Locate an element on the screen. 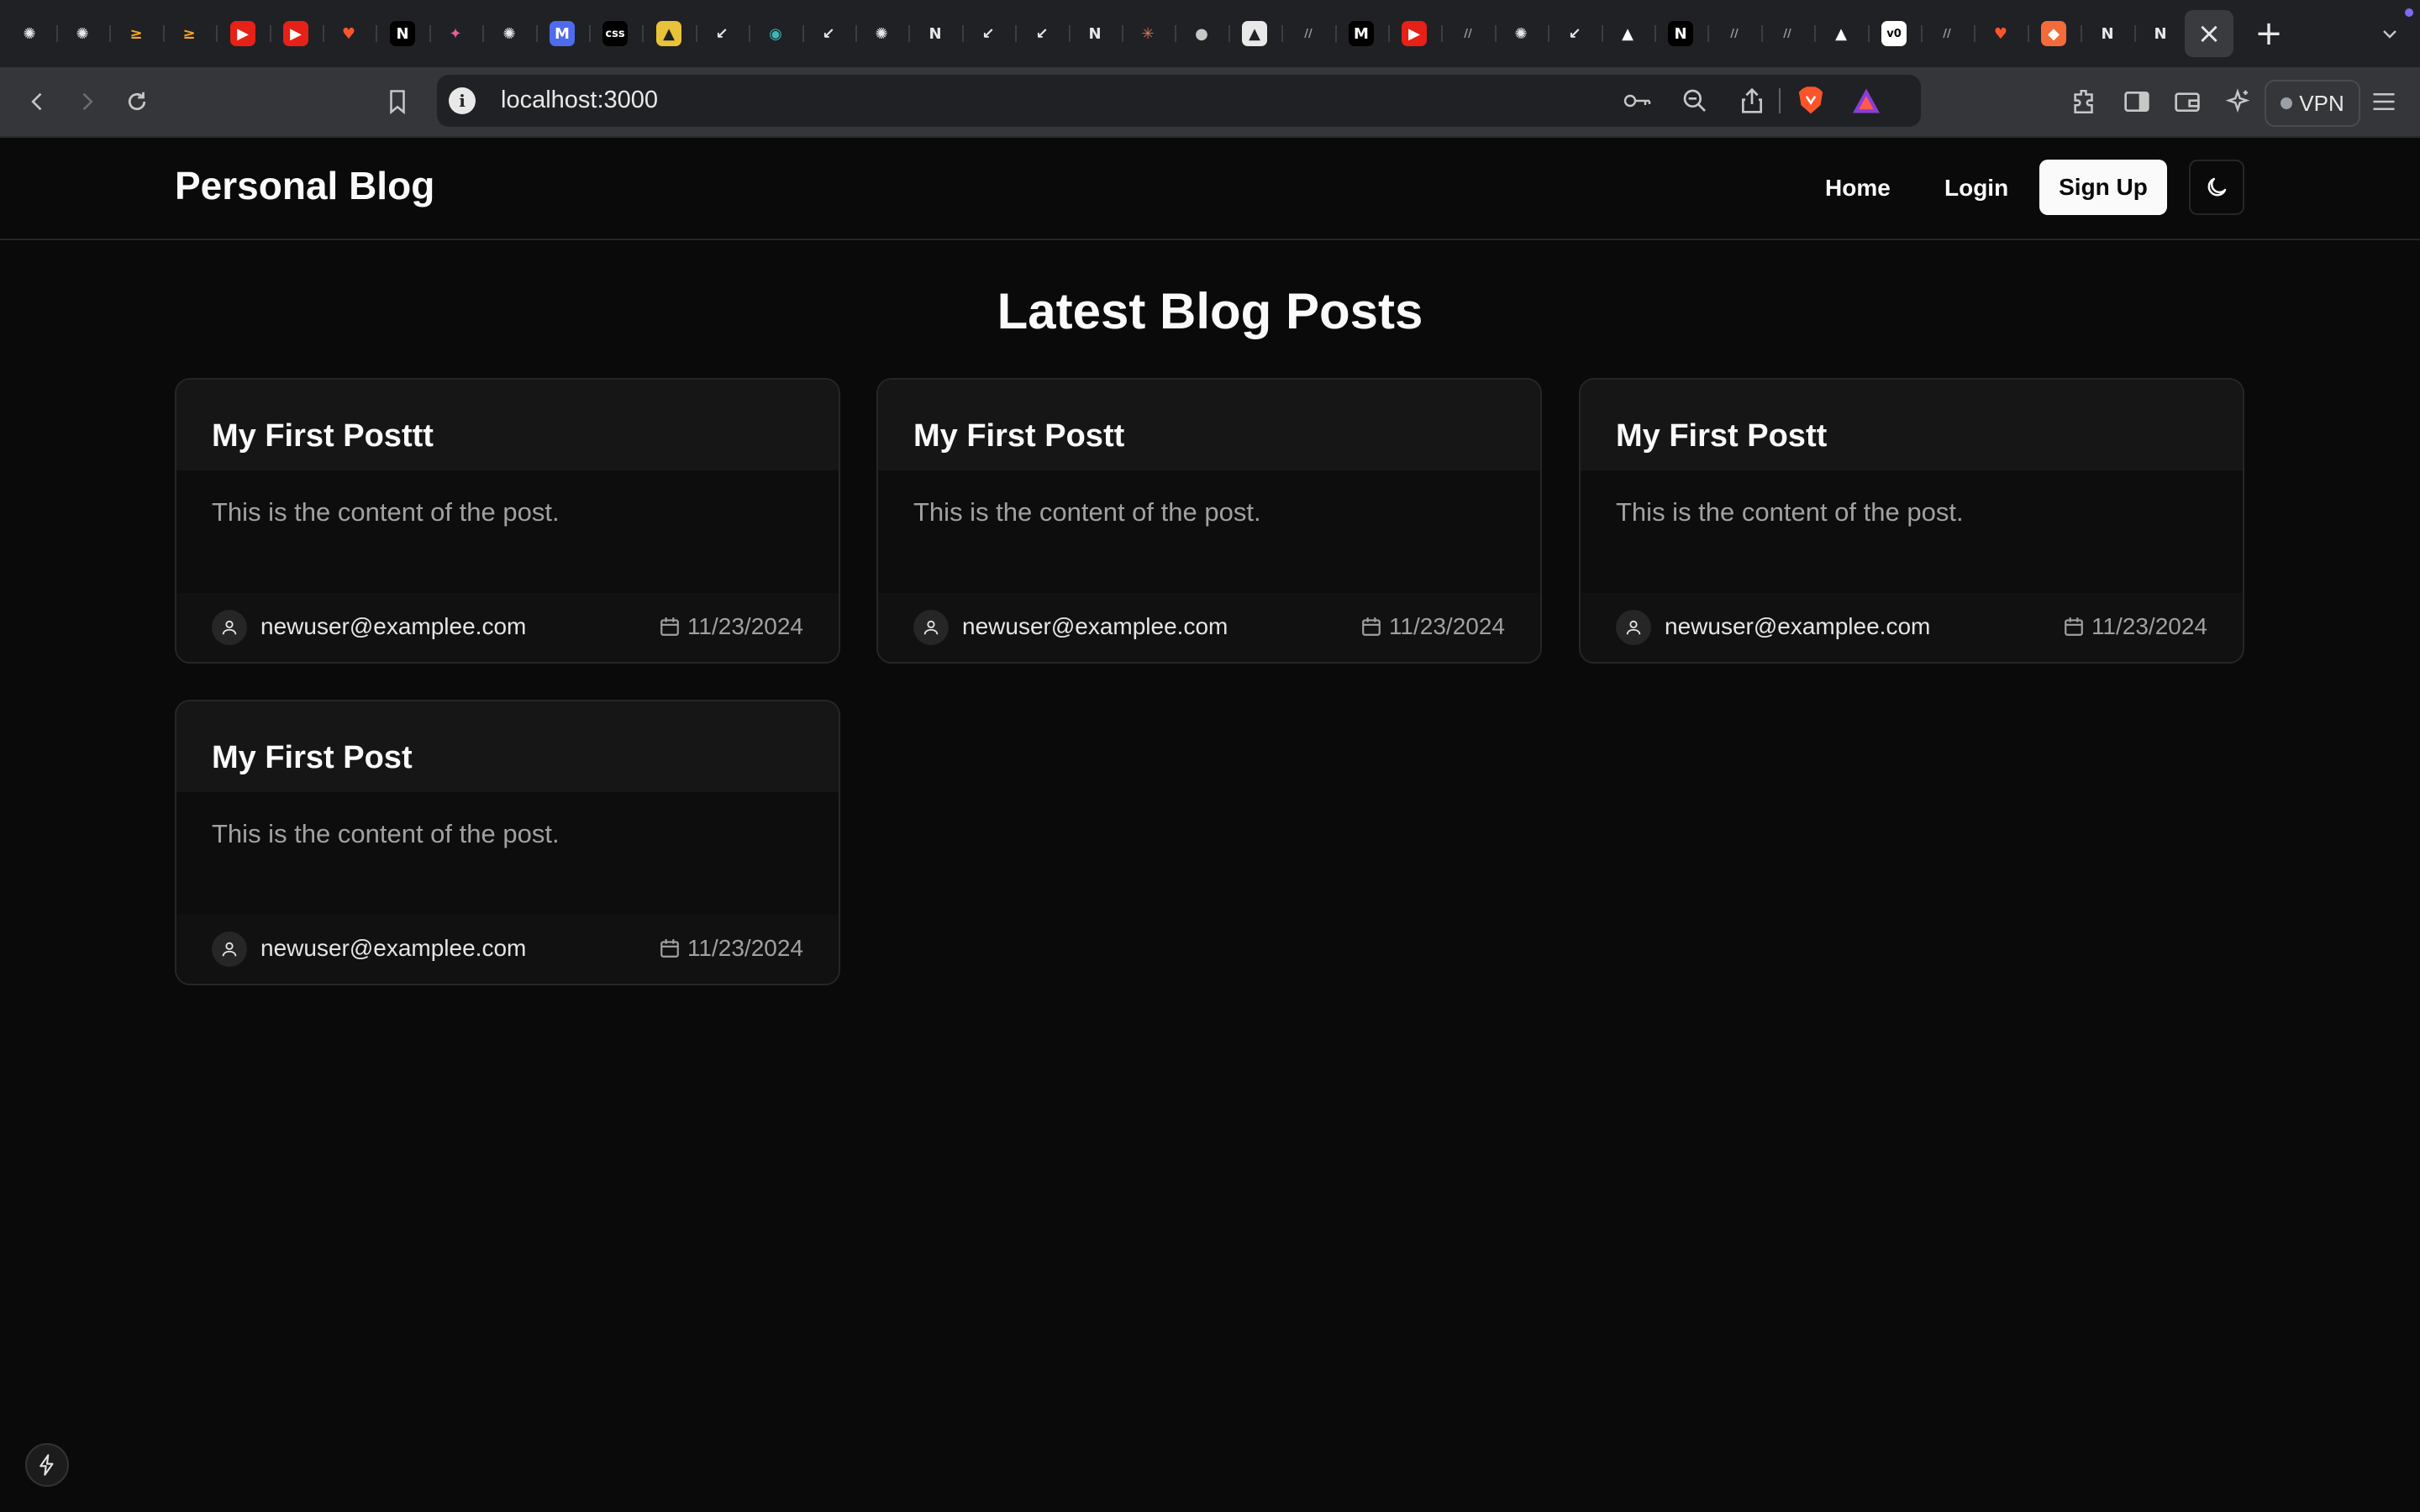  openai-icon: ✺ is located at coordinates (510, 33).